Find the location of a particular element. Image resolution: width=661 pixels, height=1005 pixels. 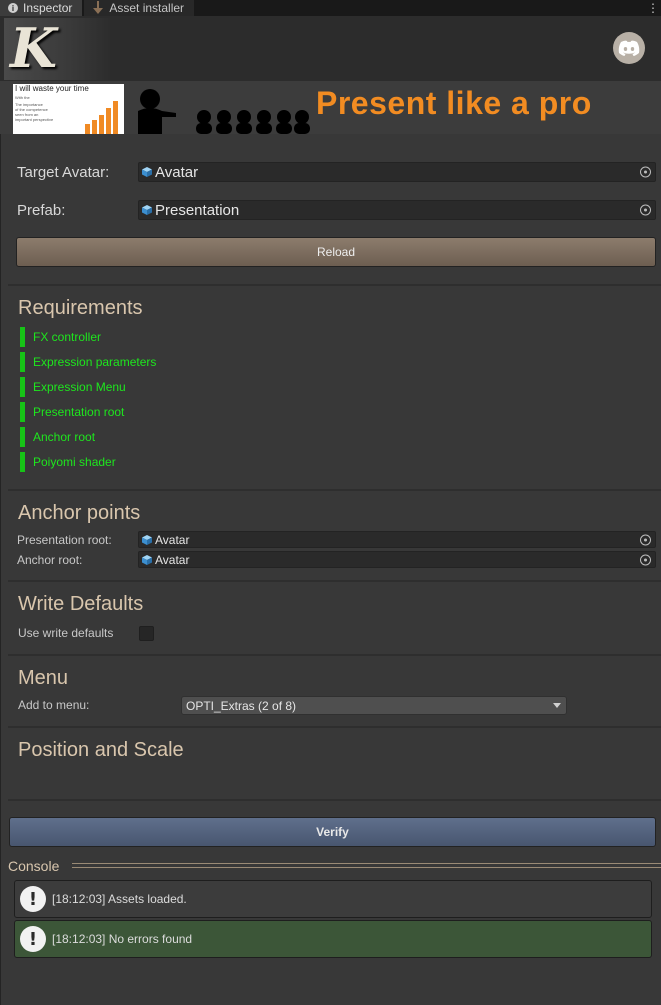

banner-text: Present like a pro is located at coordinates (454, 103).